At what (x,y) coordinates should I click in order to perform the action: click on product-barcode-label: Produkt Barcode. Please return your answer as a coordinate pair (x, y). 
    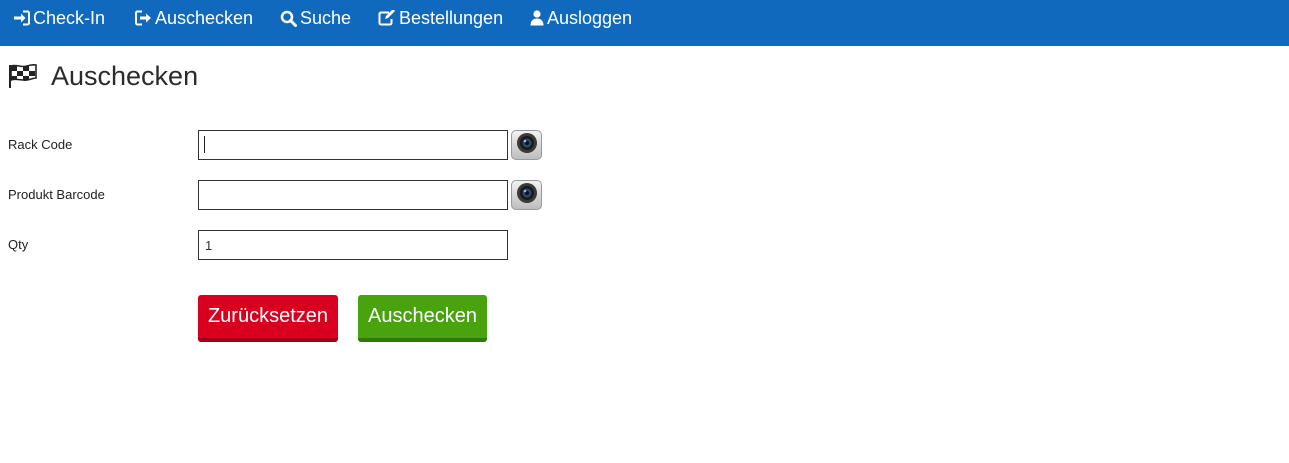
    Looking at the image, I should click on (56, 194).